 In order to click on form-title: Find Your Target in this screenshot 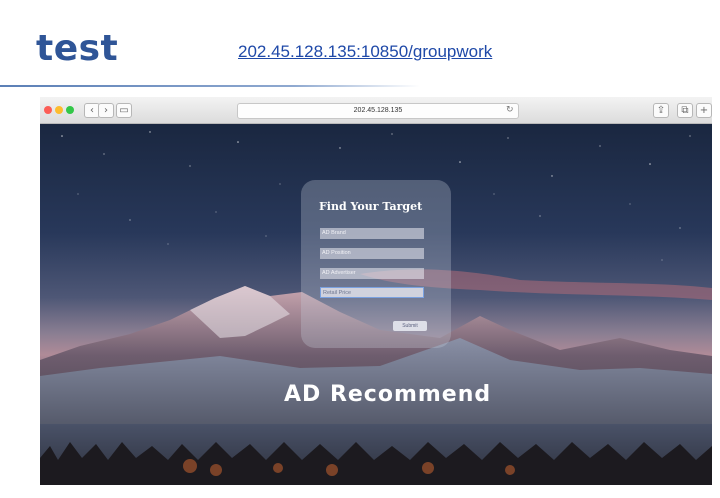, I will do `click(371, 206)`.